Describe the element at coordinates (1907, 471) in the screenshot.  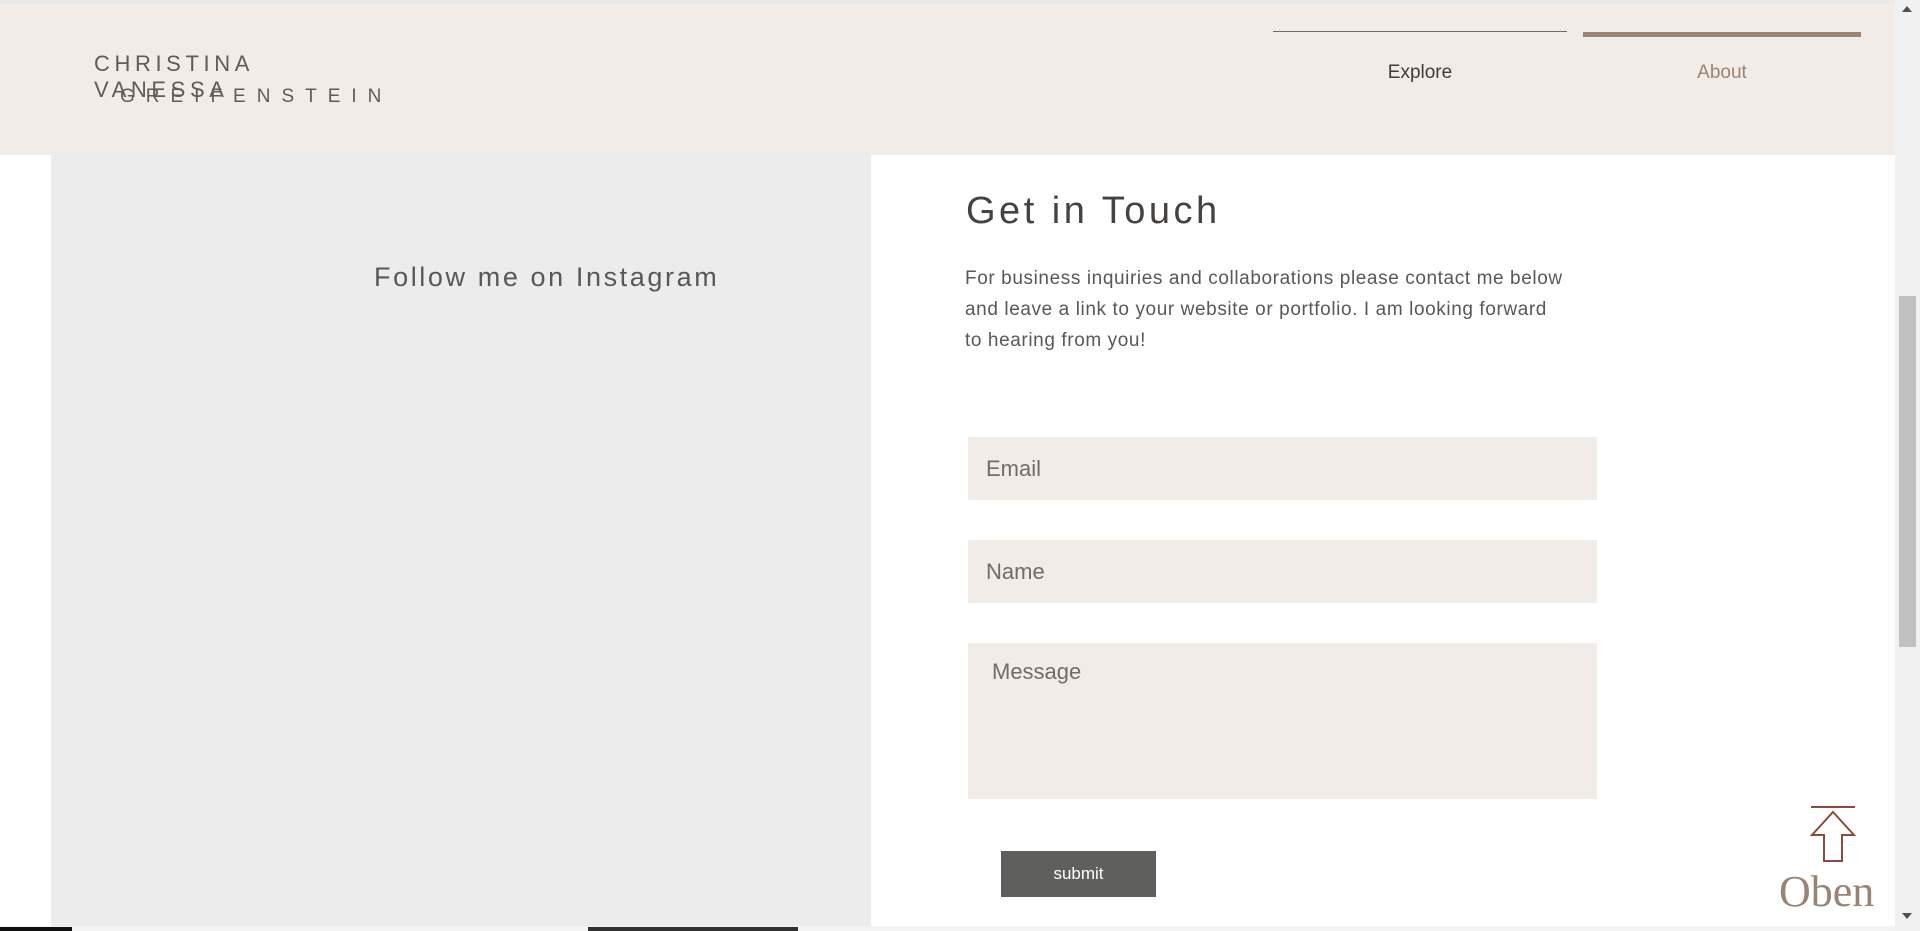
I see `scrollbar-thumb` at that location.